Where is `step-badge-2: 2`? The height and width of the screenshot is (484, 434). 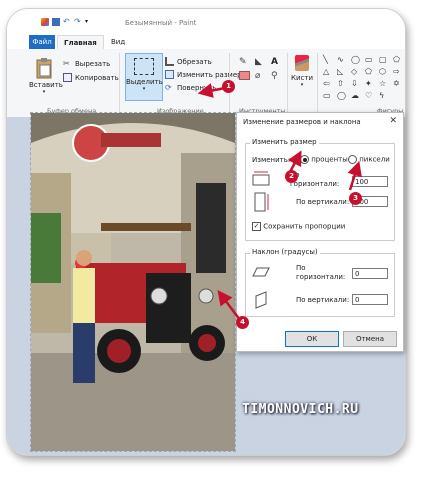 step-badge-2: 2 is located at coordinates (291, 176).